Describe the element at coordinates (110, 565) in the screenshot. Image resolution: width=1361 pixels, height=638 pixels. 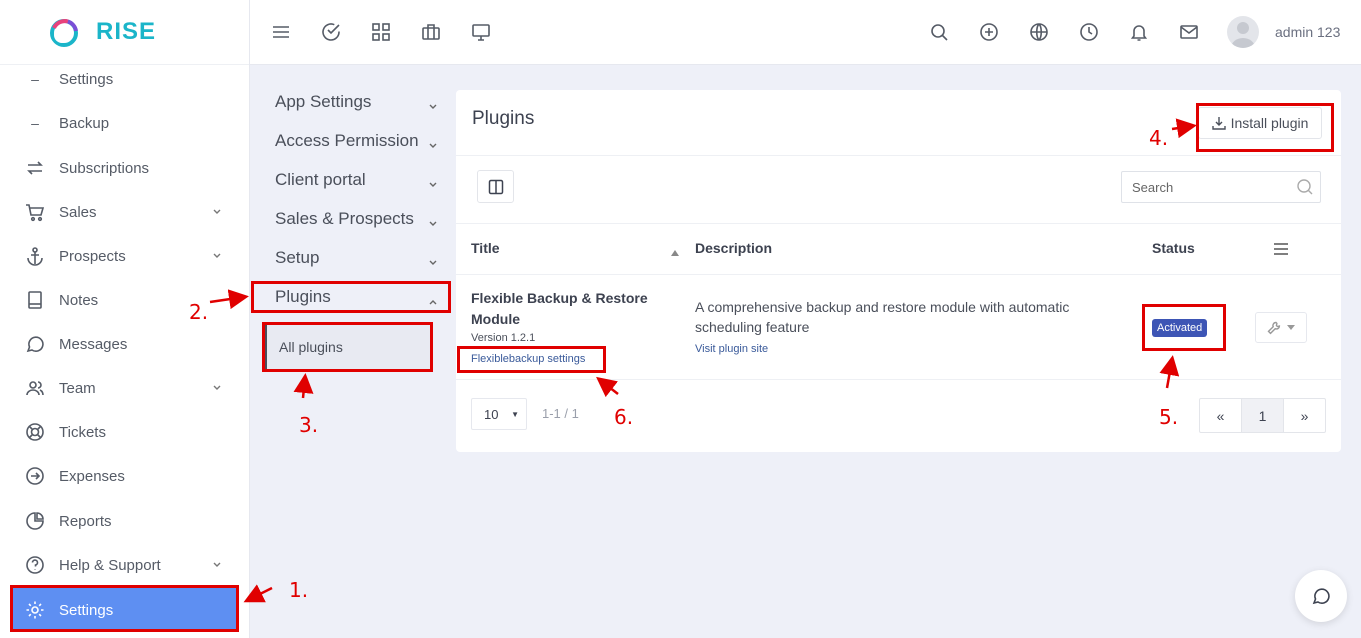
I see `sidebar-item-label: Help & Support` at that location.